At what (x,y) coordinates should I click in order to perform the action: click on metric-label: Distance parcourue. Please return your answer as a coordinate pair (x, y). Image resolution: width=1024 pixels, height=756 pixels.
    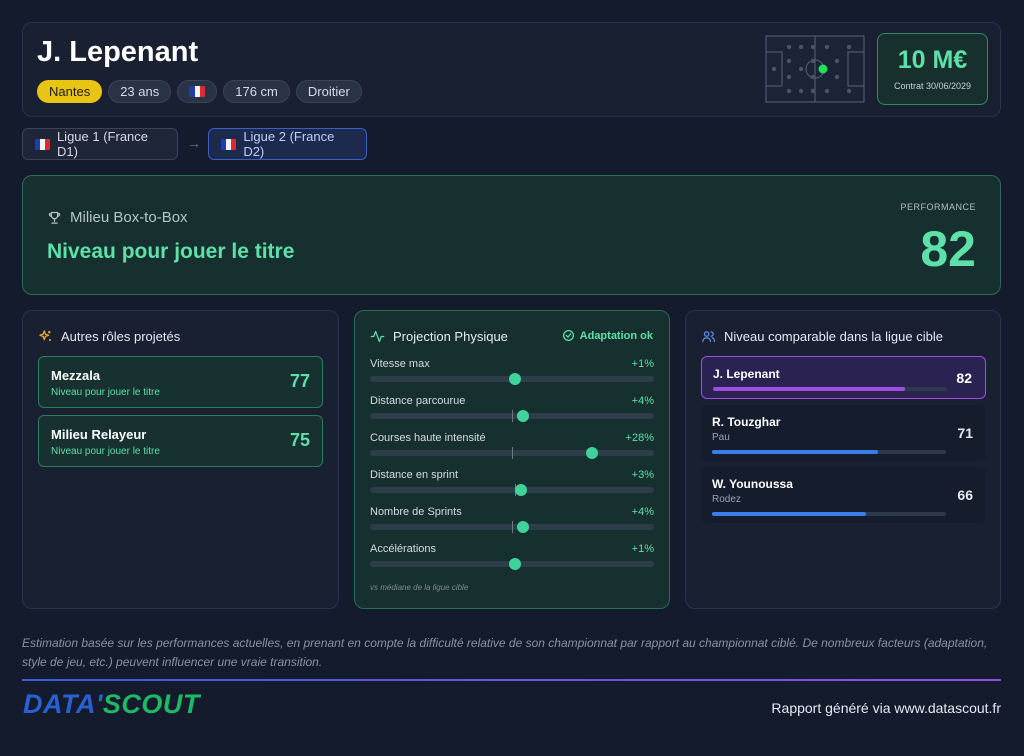
    Looking at the image, I should click on (418, 401).